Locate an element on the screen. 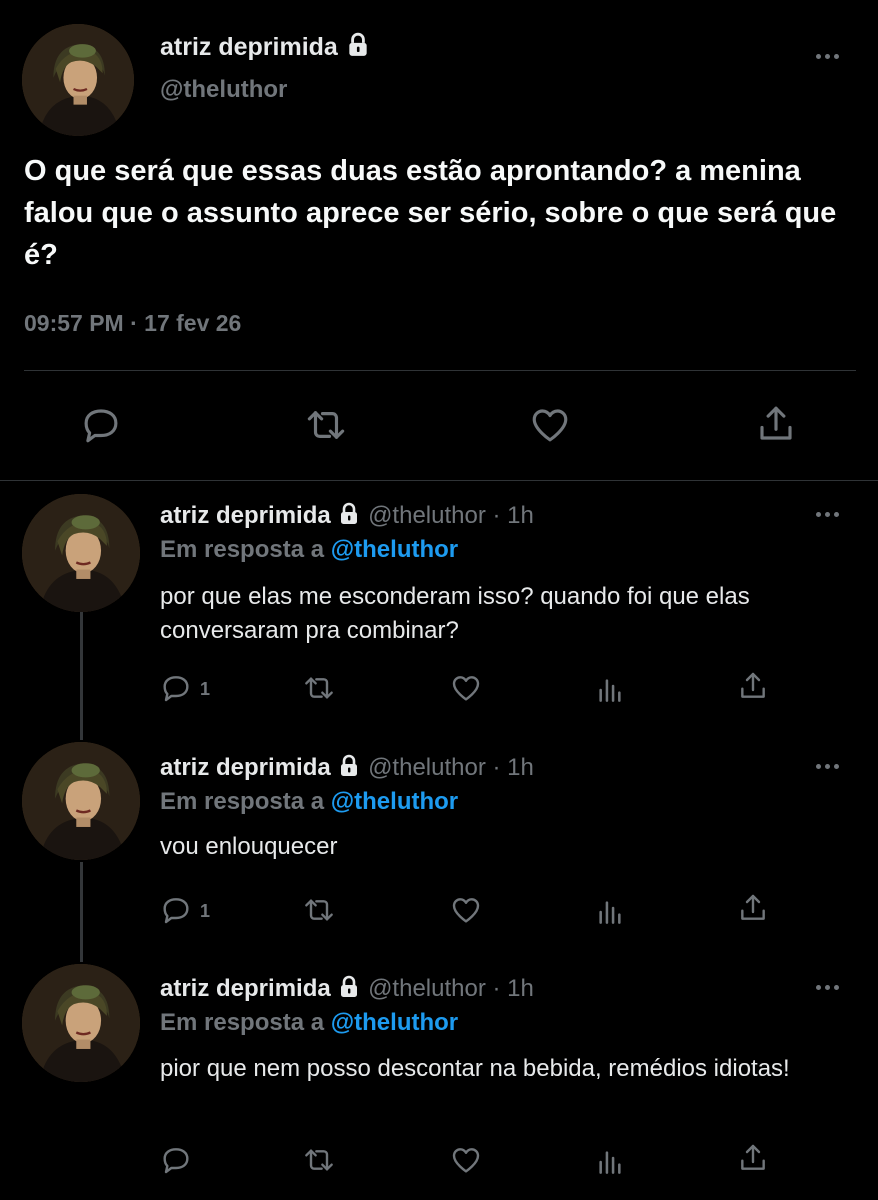 The width and height of the screenshot is (878, 1200). divider is located at coordinates (440, 370).